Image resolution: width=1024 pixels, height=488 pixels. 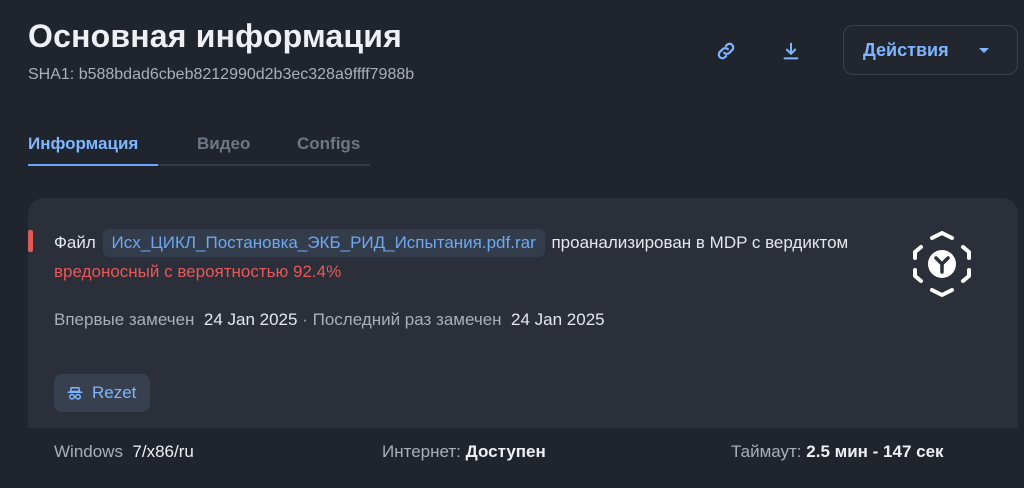 What do you see at coordinates (766, 451) in the screenshot?
I see `env-timeout-label: Таймаут:` at bounding box center [766, 451].